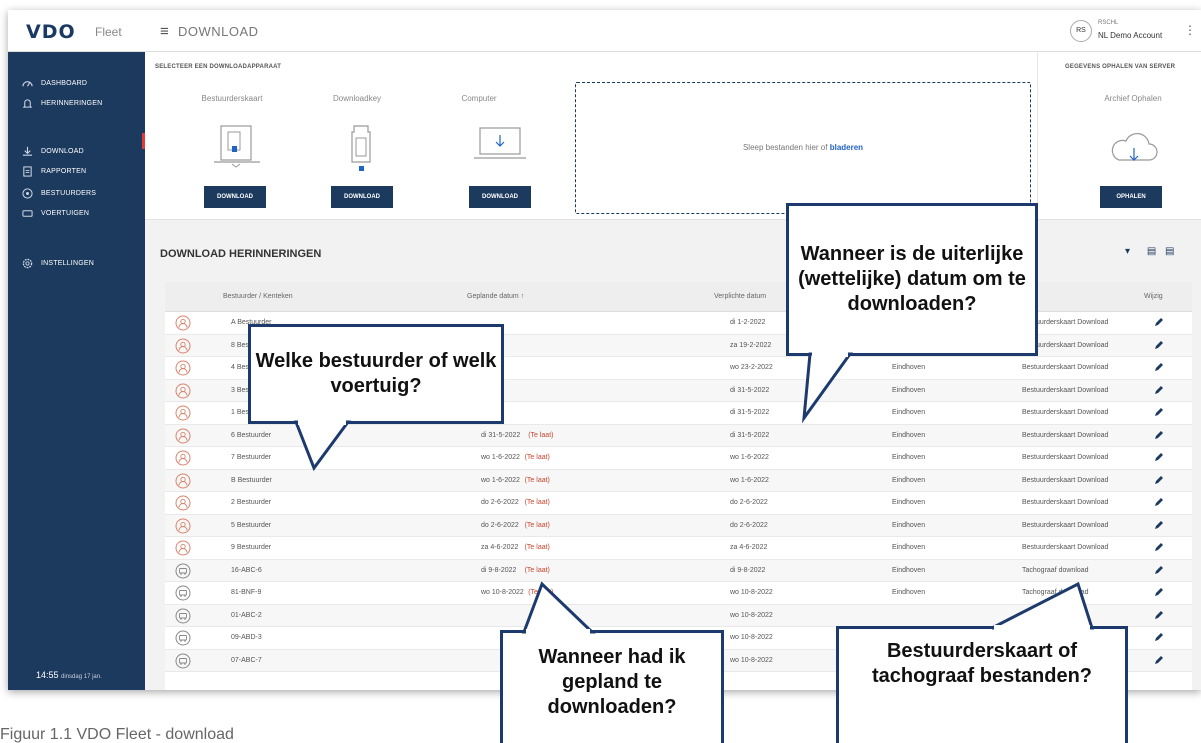 The width and height of the screenshot is (1201, 743). What do you see at coordinates (251, 525) in the screenshot?
I see `driver-cell: 5 Bestuurder` at bounding box center [251, 525].